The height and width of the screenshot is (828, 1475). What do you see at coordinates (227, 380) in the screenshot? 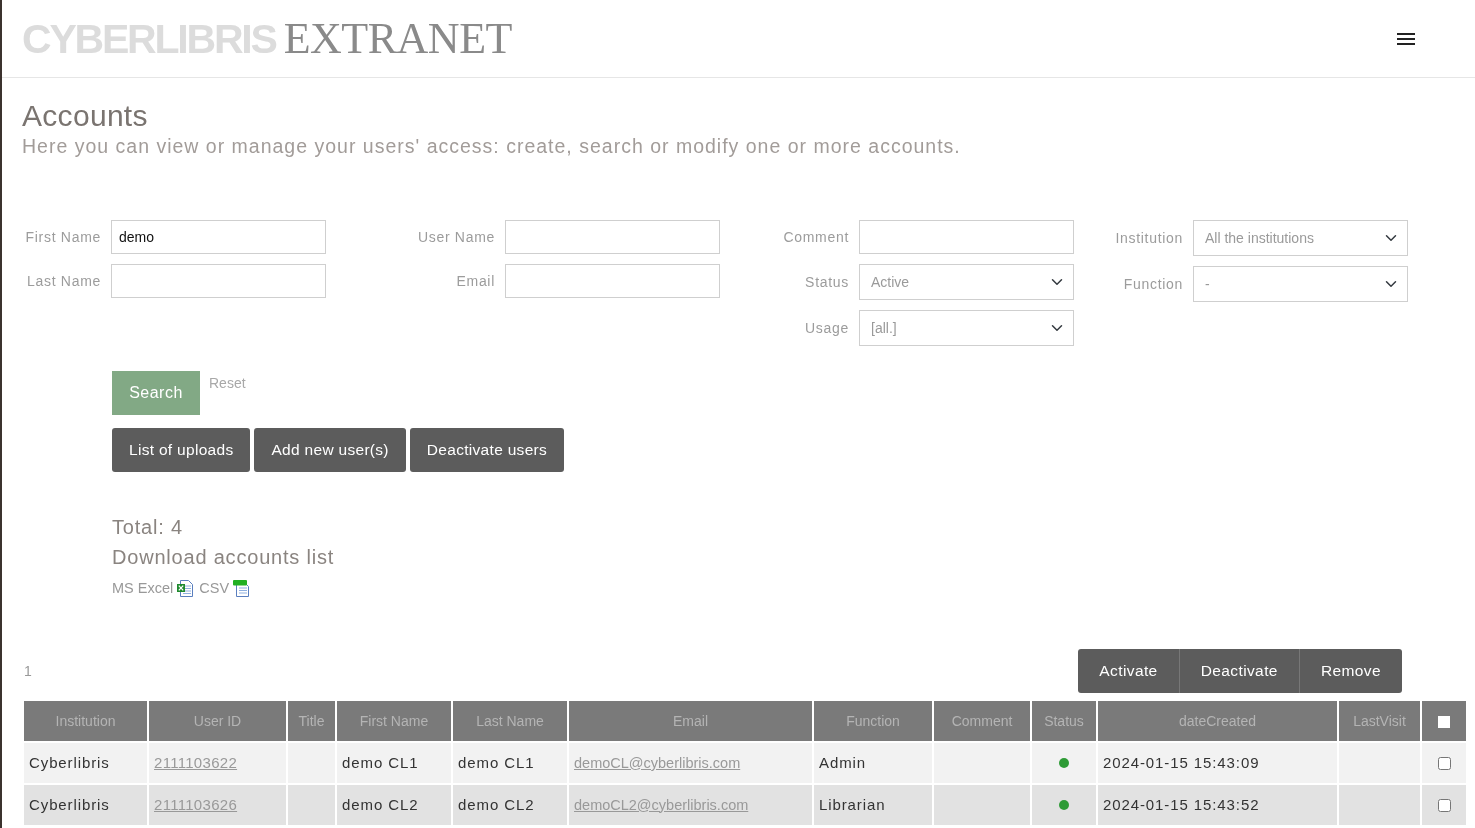
I see `reset-link: Reset` at bounding box center [227, 380].